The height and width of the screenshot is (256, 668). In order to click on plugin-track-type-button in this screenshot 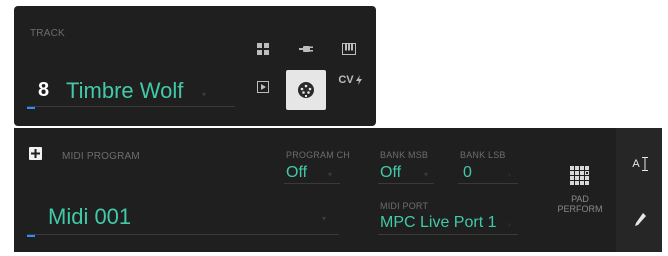, I will do `click(306, 49)`.